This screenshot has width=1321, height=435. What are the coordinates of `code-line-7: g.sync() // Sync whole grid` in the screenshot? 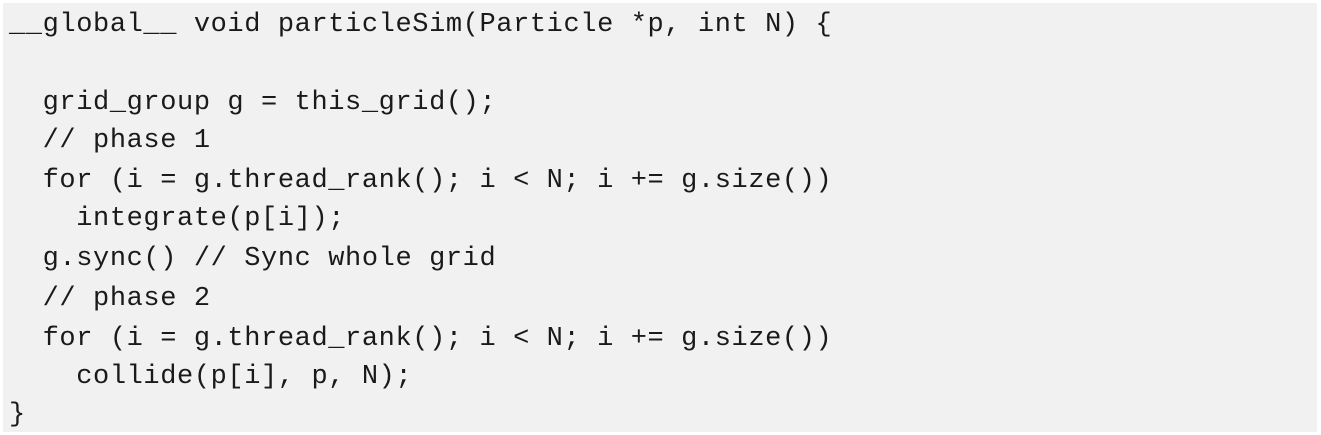 It's located at (253, 259).